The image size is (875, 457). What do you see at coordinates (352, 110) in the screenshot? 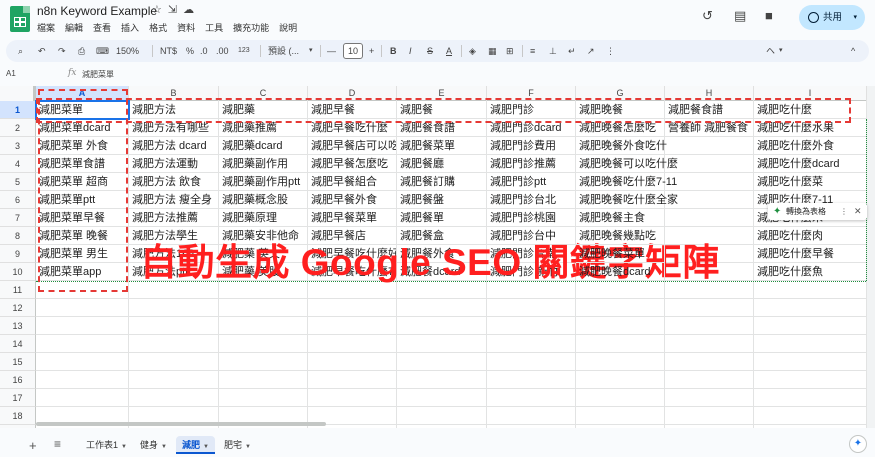
I see `cell-d1: 減肥早餐` at bounding box center [352, 110].